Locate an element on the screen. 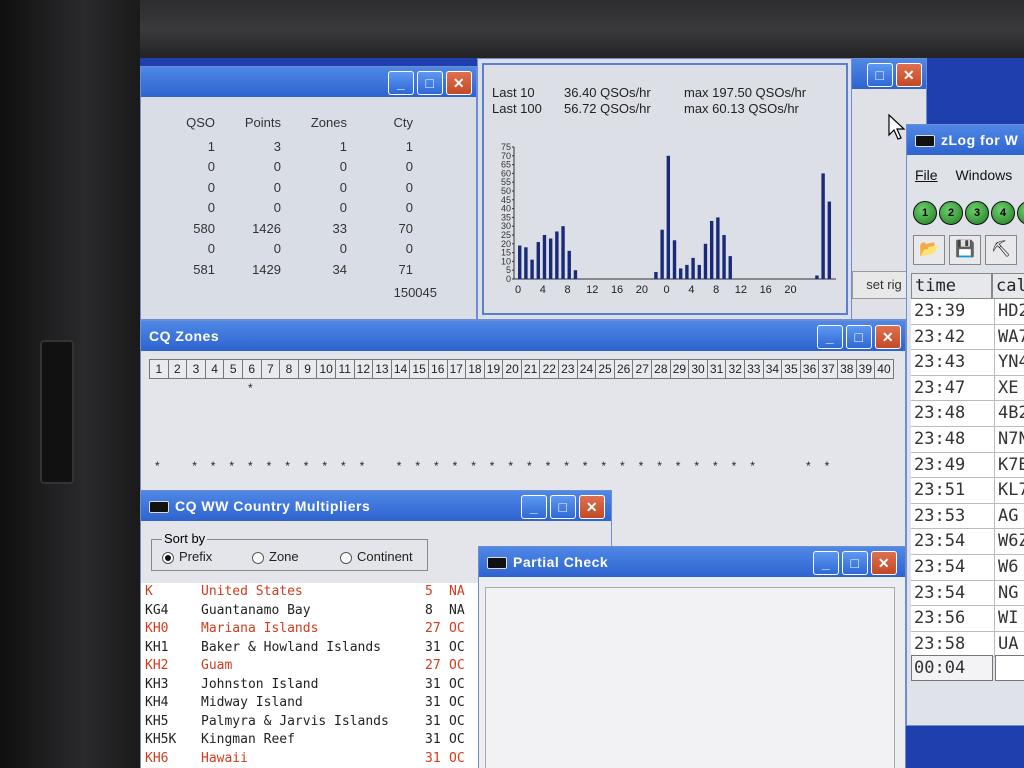 Image resolution: width=1024 pixels, height=768 pixels. sort-prefix-radio: Prefix is located at coordinates (187, 556).